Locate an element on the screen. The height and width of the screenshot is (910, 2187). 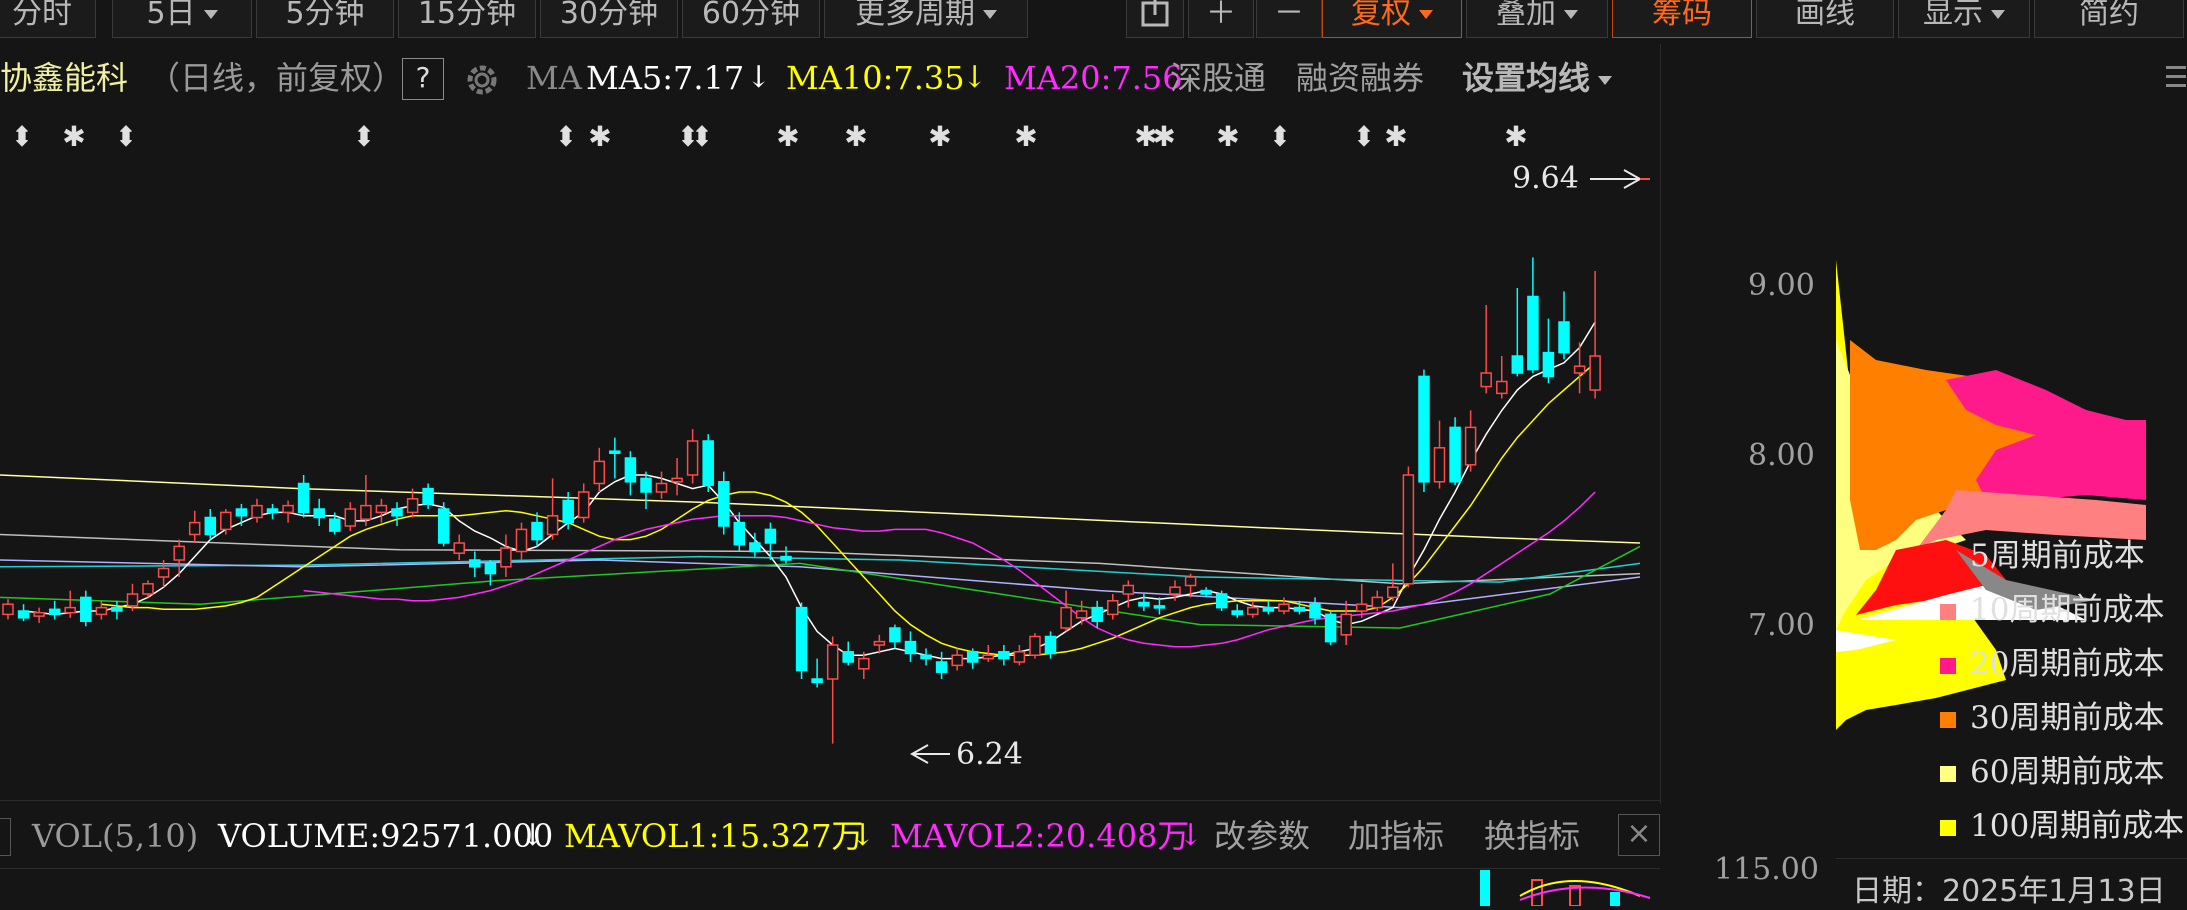
ma5-value: MA5:7.17 is located at coordinates (665, 78).